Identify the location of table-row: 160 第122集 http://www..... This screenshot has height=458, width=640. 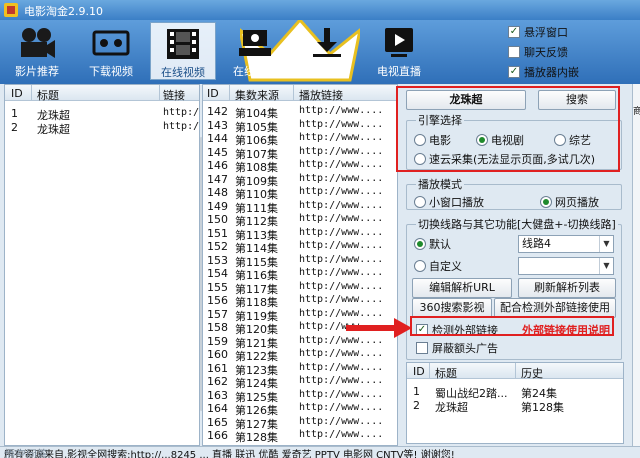
(300, 355).